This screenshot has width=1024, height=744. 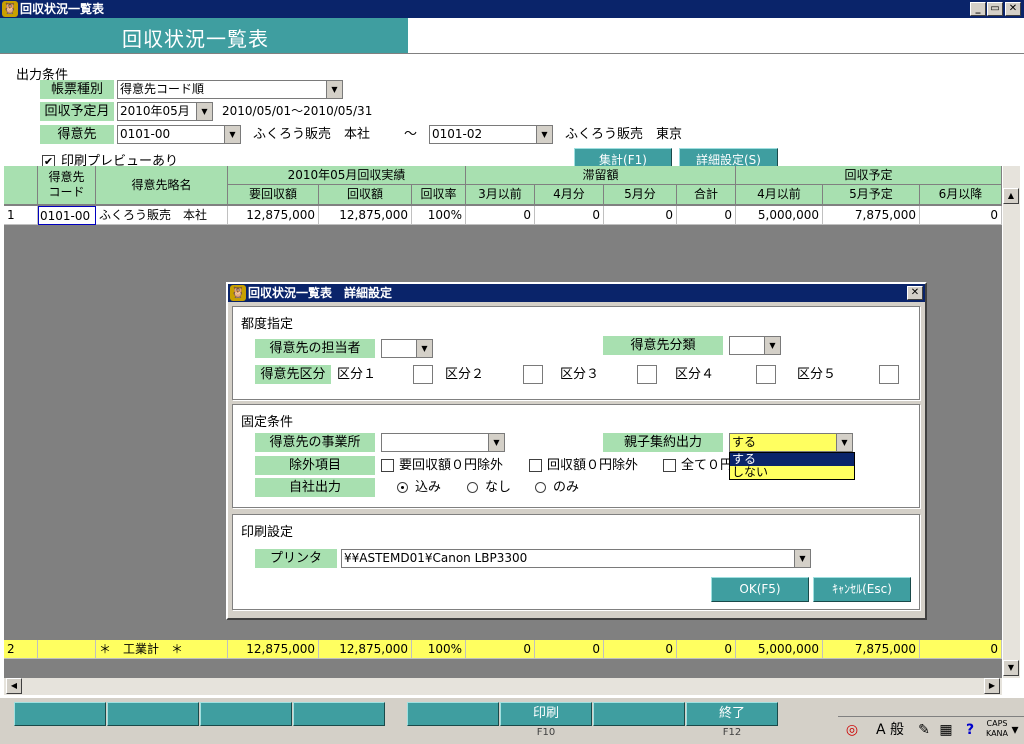 What do you see at coordinates (961, 195) in the screenshot?
I see `col-header-after-jun: 6月以降` at bounding box center [961, 195].